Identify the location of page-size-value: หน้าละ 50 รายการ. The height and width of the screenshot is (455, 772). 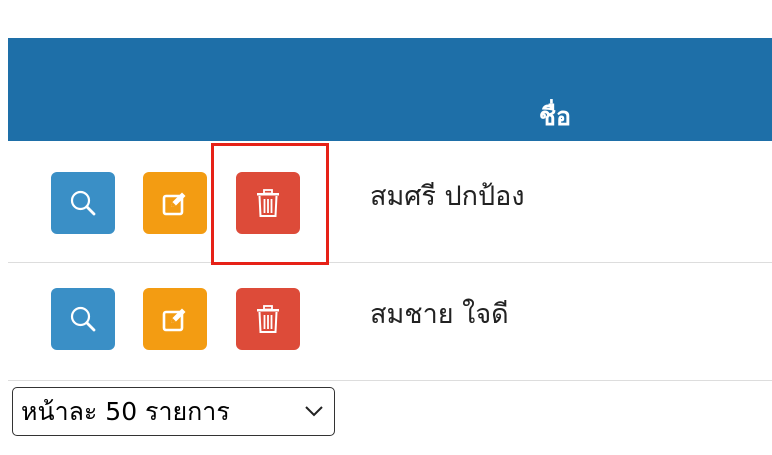
(125, 411).